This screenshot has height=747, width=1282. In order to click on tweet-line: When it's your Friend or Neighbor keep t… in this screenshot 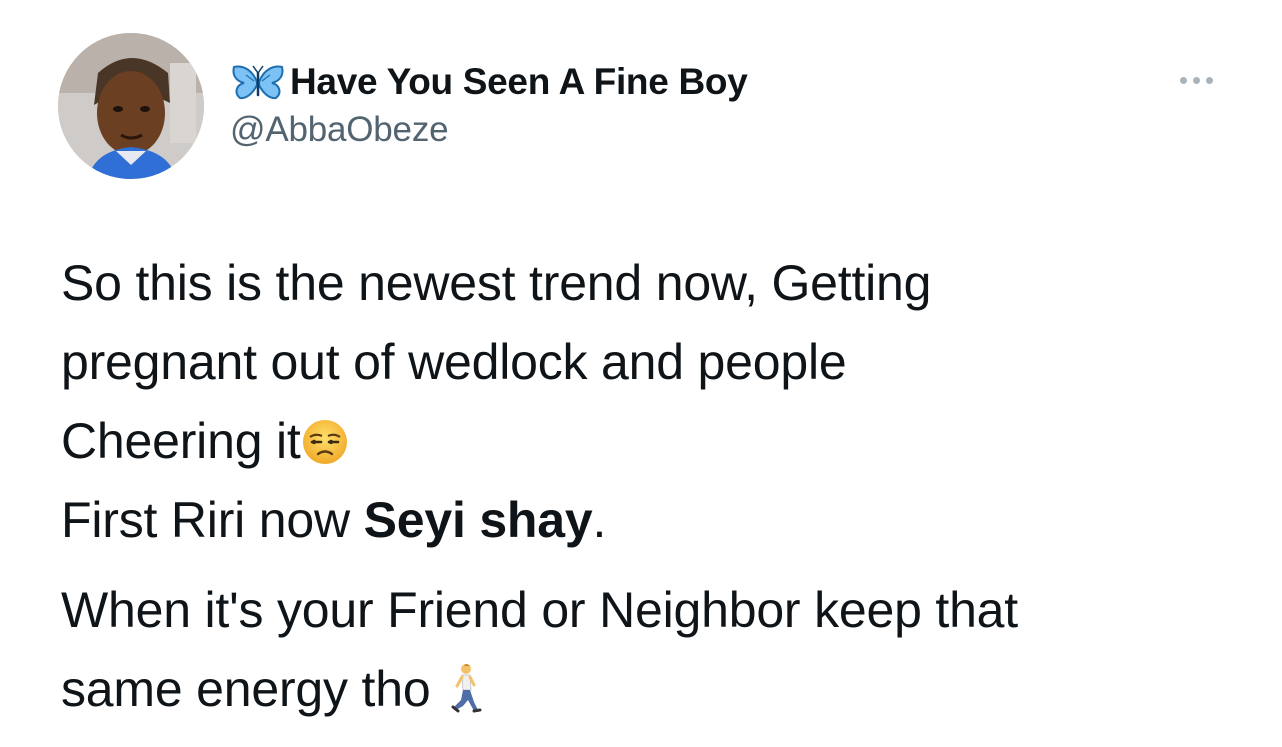, I will do `click(539, 610)`.